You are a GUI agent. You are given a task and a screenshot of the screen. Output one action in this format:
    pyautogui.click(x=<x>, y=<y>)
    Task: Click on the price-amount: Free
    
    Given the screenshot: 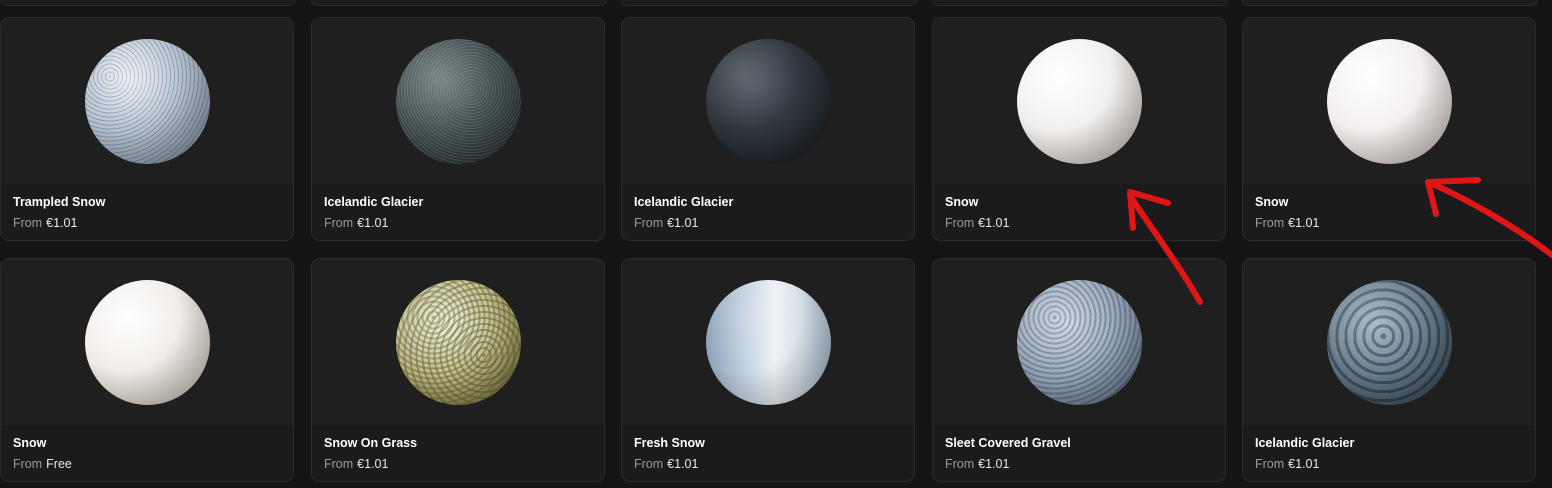 What is the action you would take?
    pyautogui.click(x=59, y=464)
    